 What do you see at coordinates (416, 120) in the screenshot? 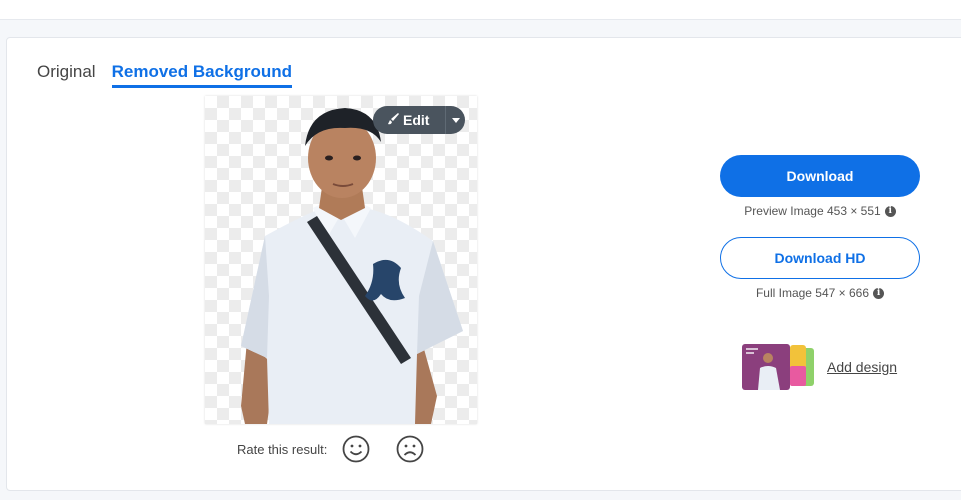
I see `edit-label: Edit` at bounding box center [416, 120].